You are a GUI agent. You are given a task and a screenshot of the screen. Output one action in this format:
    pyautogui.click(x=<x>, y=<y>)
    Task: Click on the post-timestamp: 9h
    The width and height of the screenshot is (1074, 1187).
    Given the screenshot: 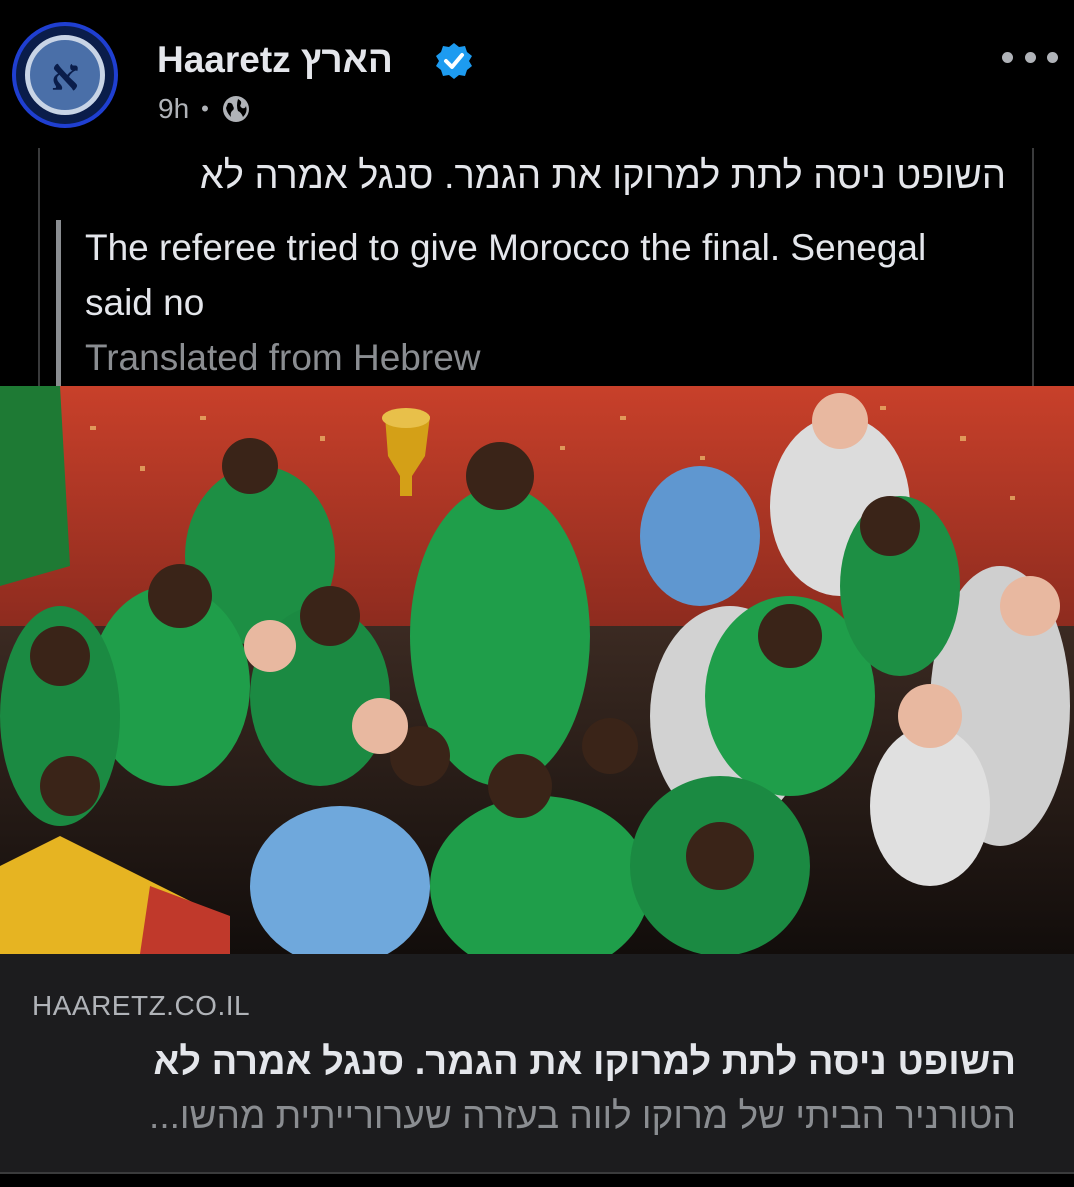 What is the action you would take?
    pyautogui.click(x=173, y=109)
    